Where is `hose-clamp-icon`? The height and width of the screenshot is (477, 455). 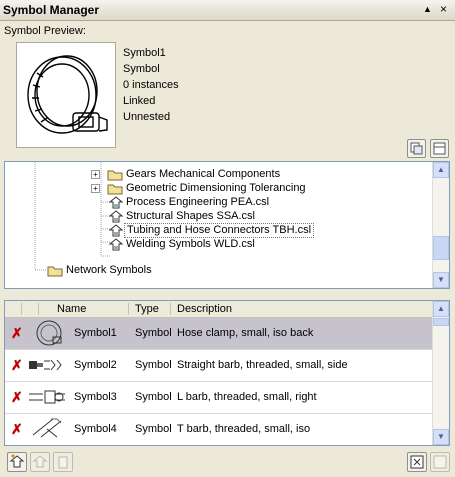 hose-clamp-icon is located at coordinates (67, 94).